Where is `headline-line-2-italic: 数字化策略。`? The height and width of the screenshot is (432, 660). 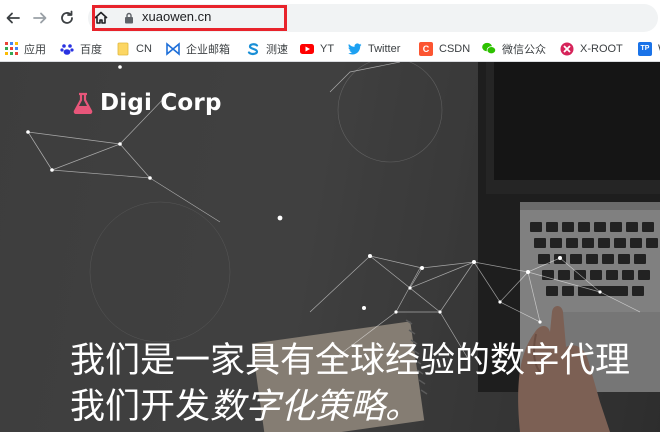
headline-line-2-italic: 数字化策略。 is located at coordinates (315, 407).